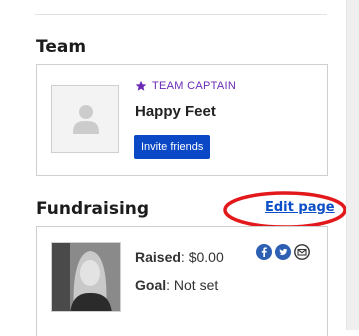 This screenshot has width=359, height=336. Describe the element at coordinates (175, 111) in the screenshot. I see `team-name: Happy Feet` at that location.